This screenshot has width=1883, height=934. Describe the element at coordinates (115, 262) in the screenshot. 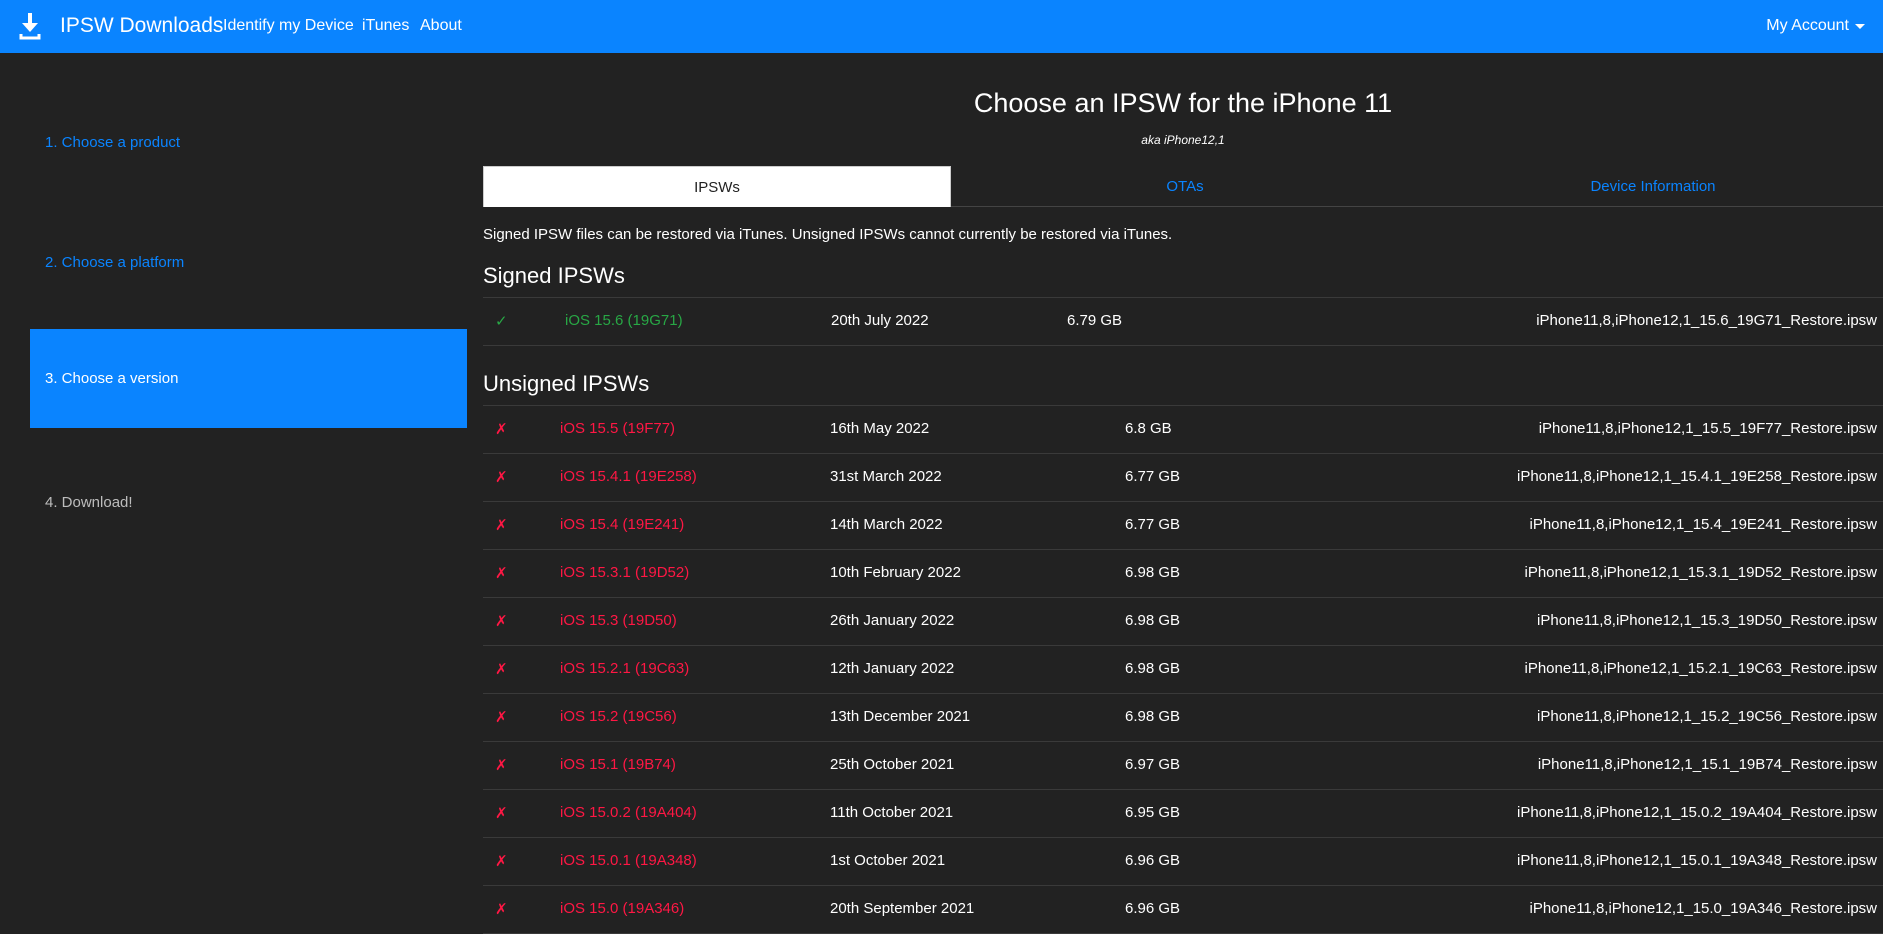

I see `step-label: 2. Choose a platform` at that location.